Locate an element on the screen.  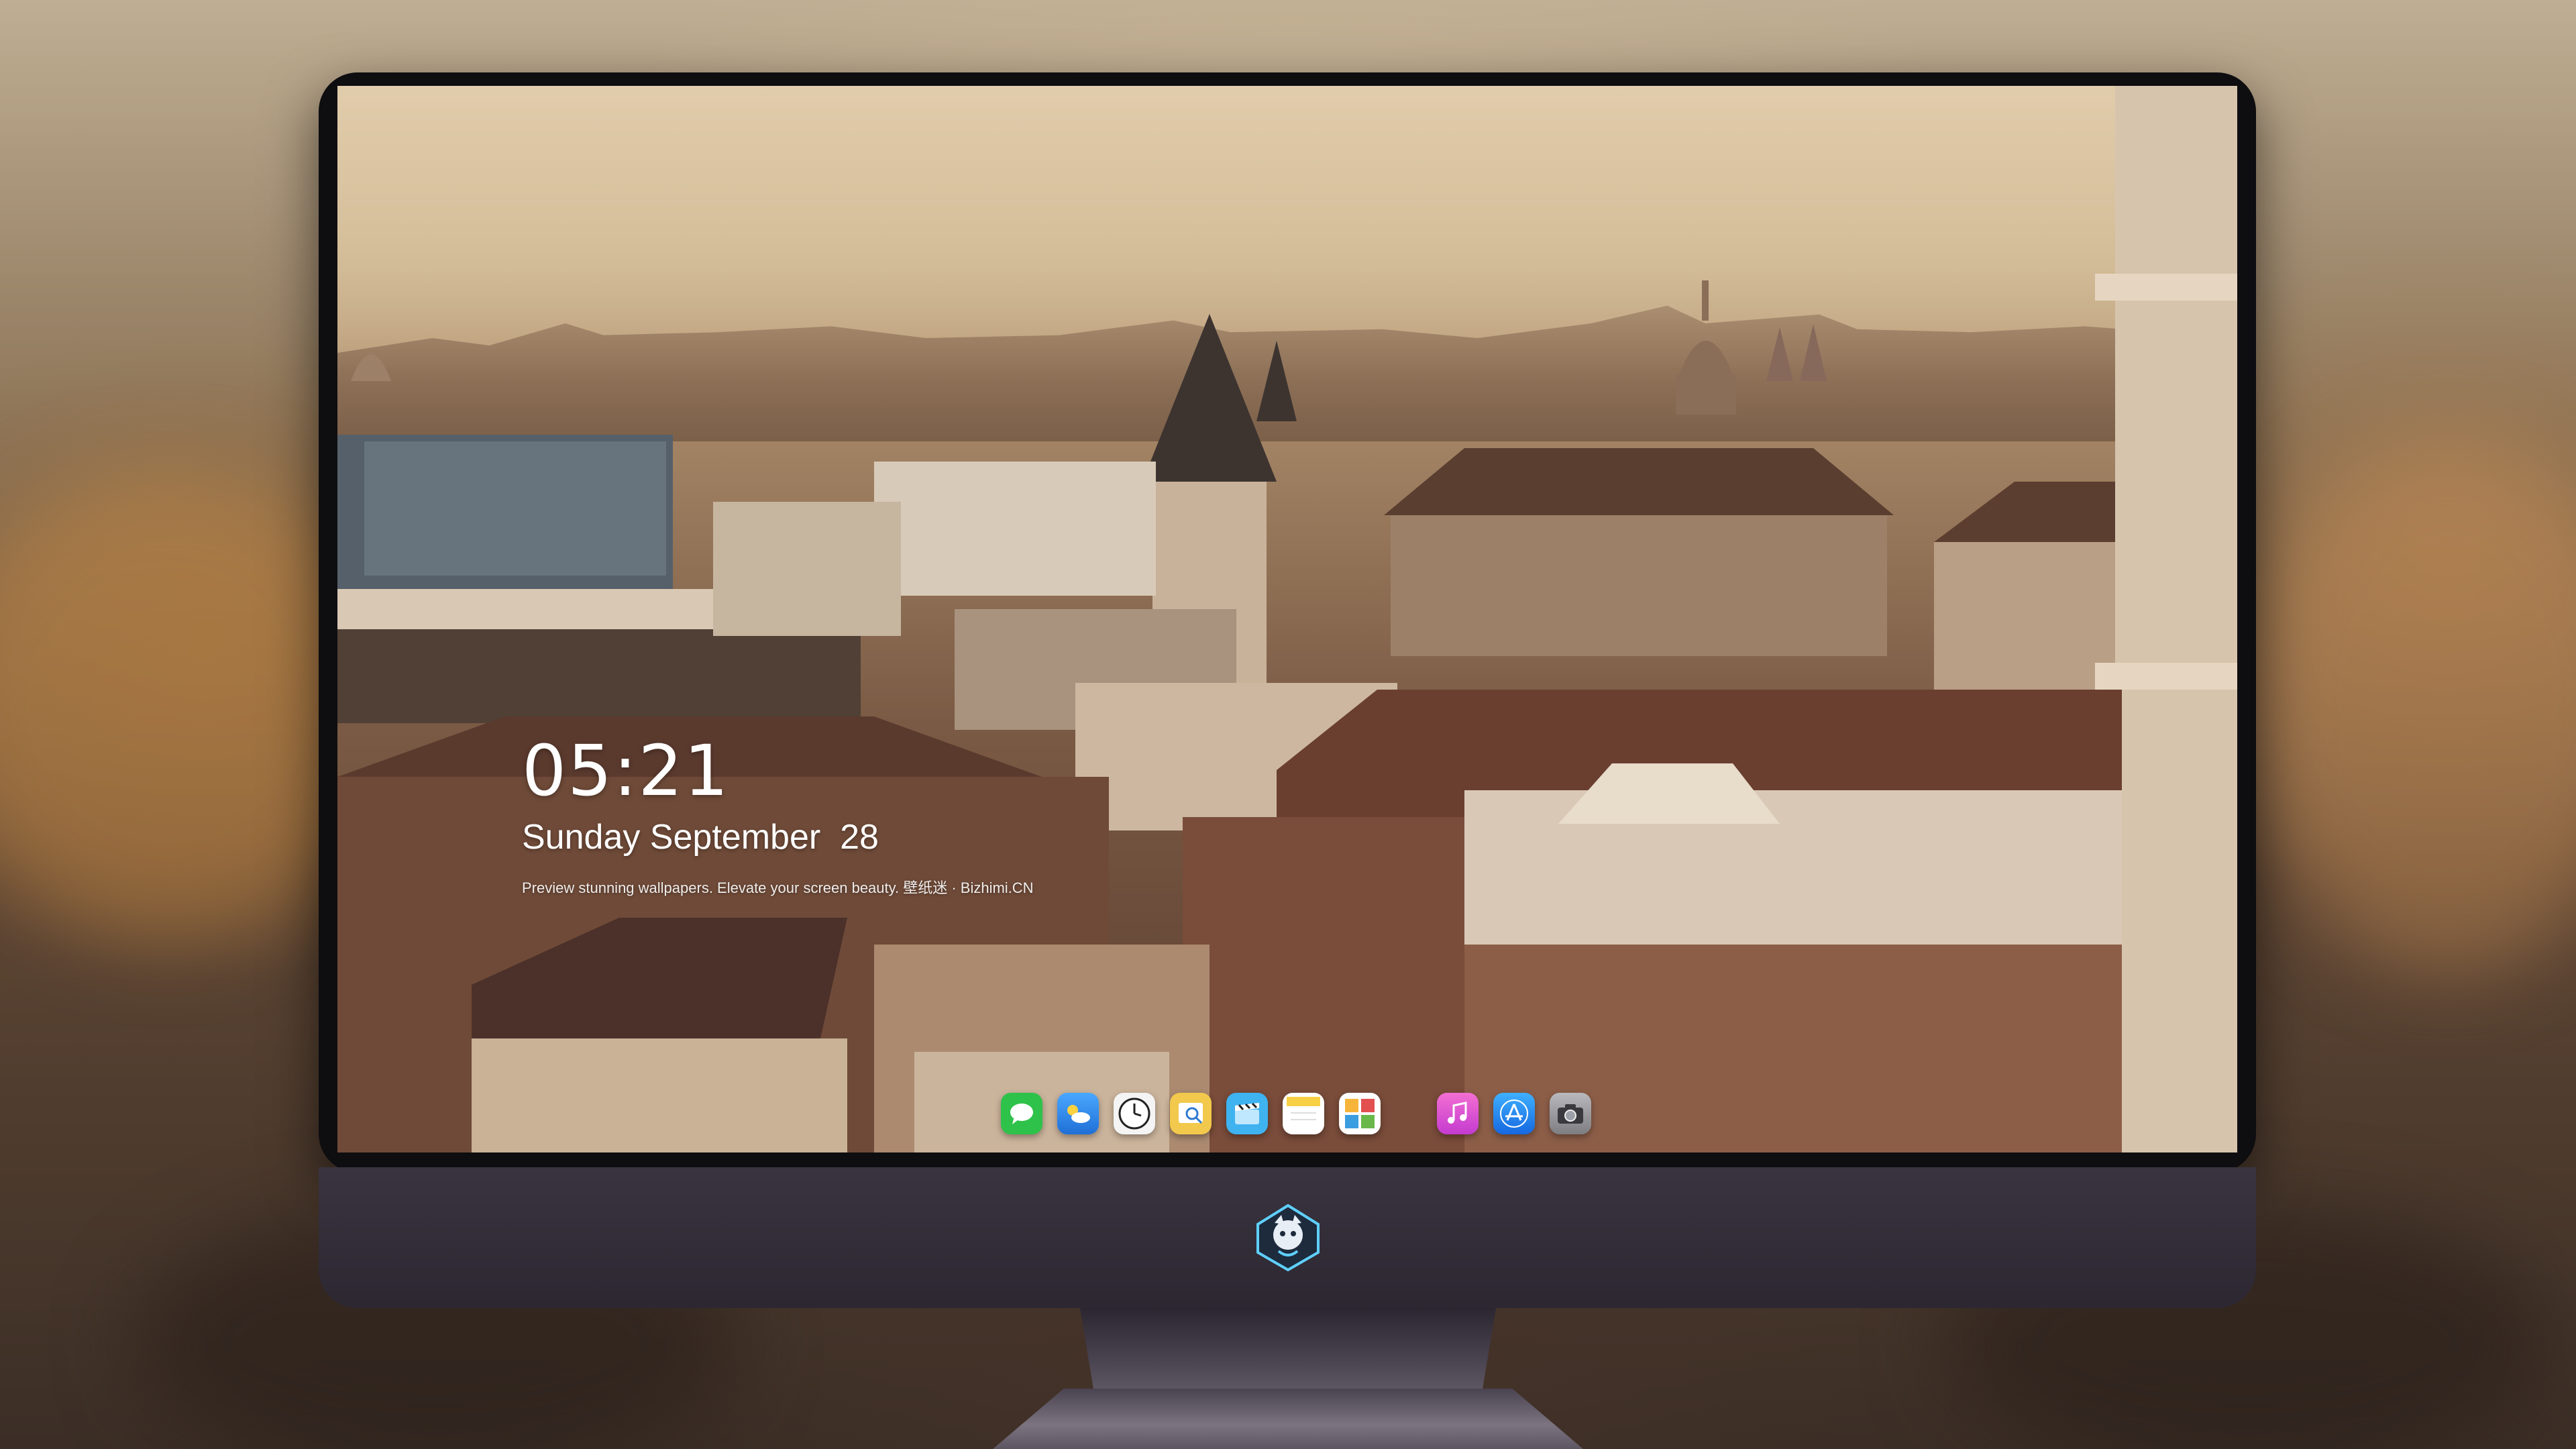
weather-icon is located at coordinates (1078, 1113).